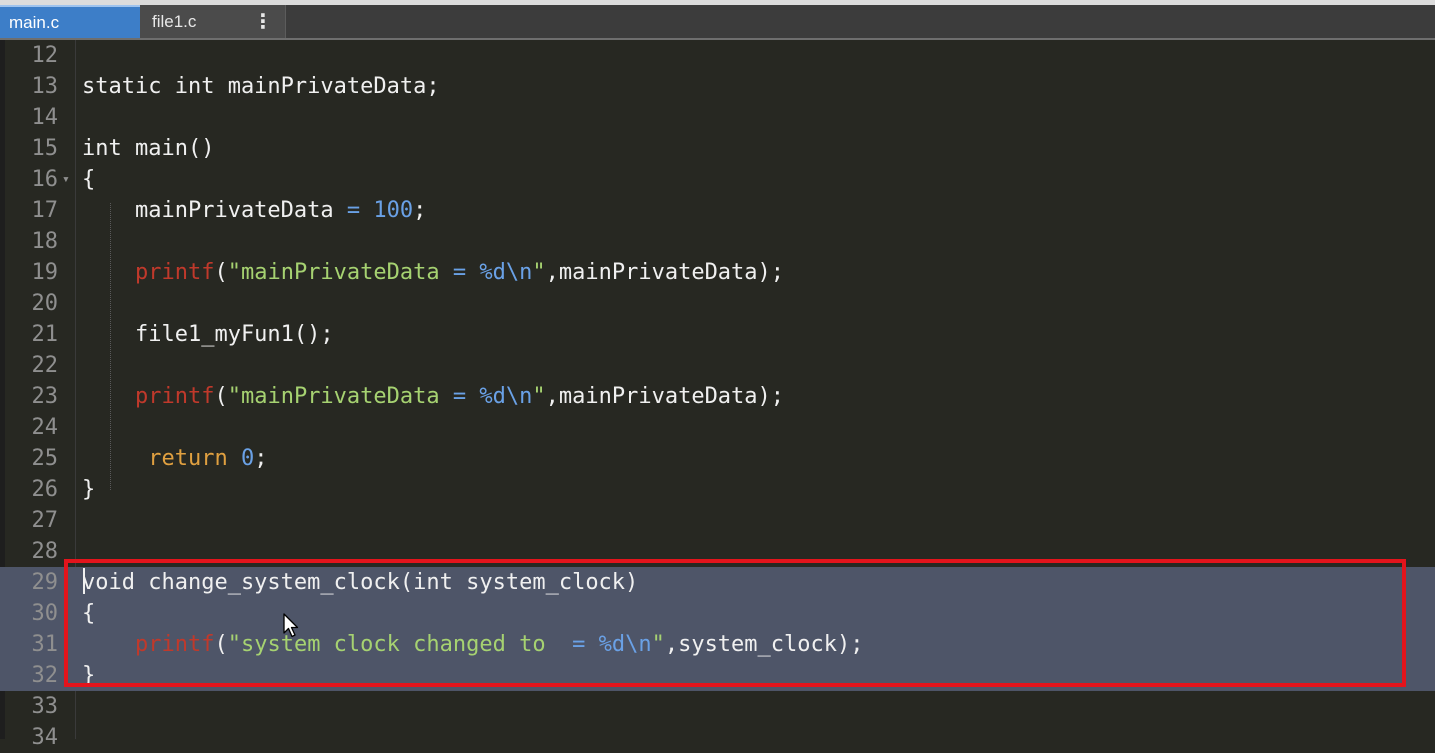 The height and width of the screenshot is (753, 1435). Describe the element at coordinates (717, 365) in the screenshot. I see `code-line: 22` at that location.